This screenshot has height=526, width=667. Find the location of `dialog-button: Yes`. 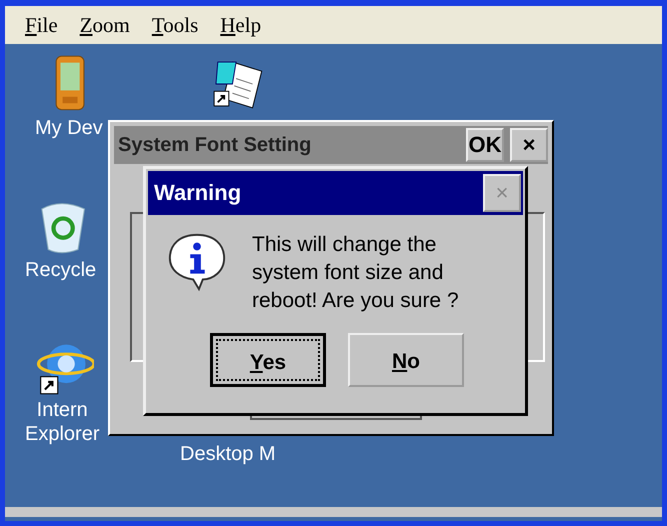

dialog-button: Yes is located at coordinates (268, 360).